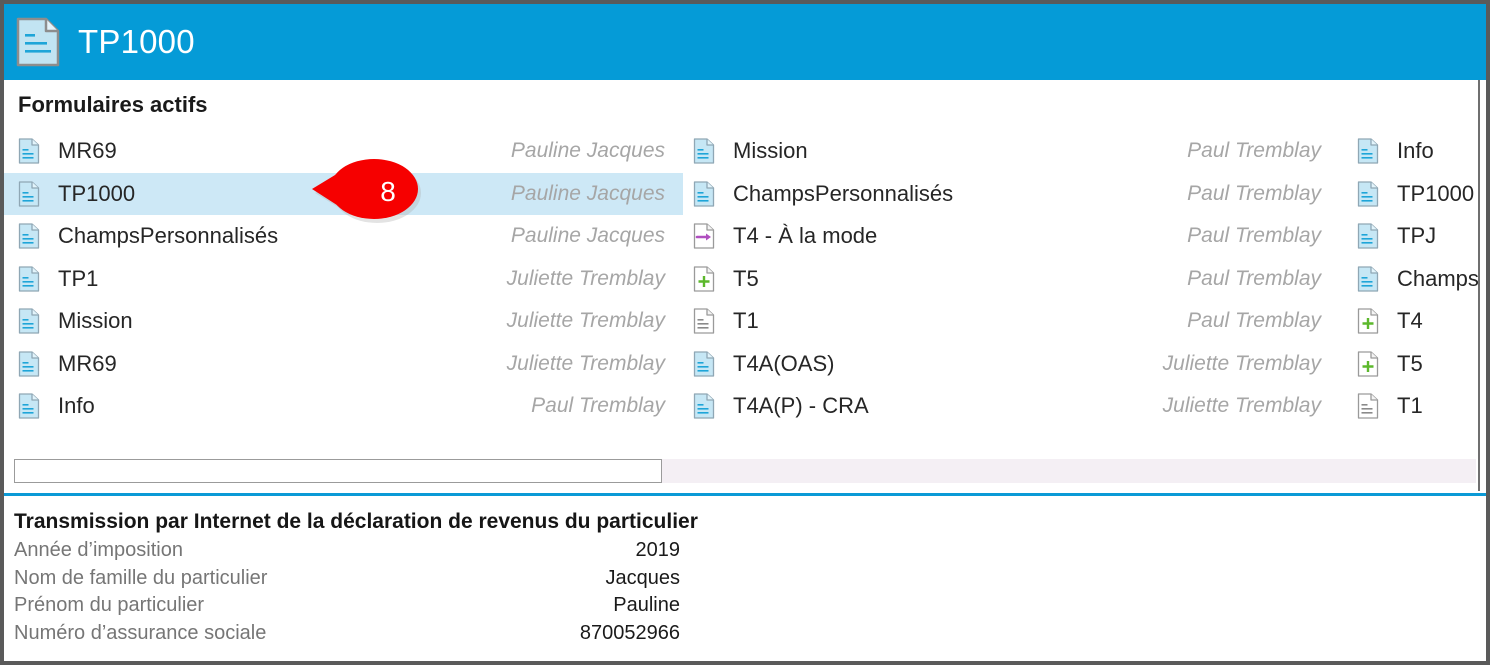 The width and height of the screenshot is (1490, 665). I want to click on page-title: TP1000, so click(136, 41).